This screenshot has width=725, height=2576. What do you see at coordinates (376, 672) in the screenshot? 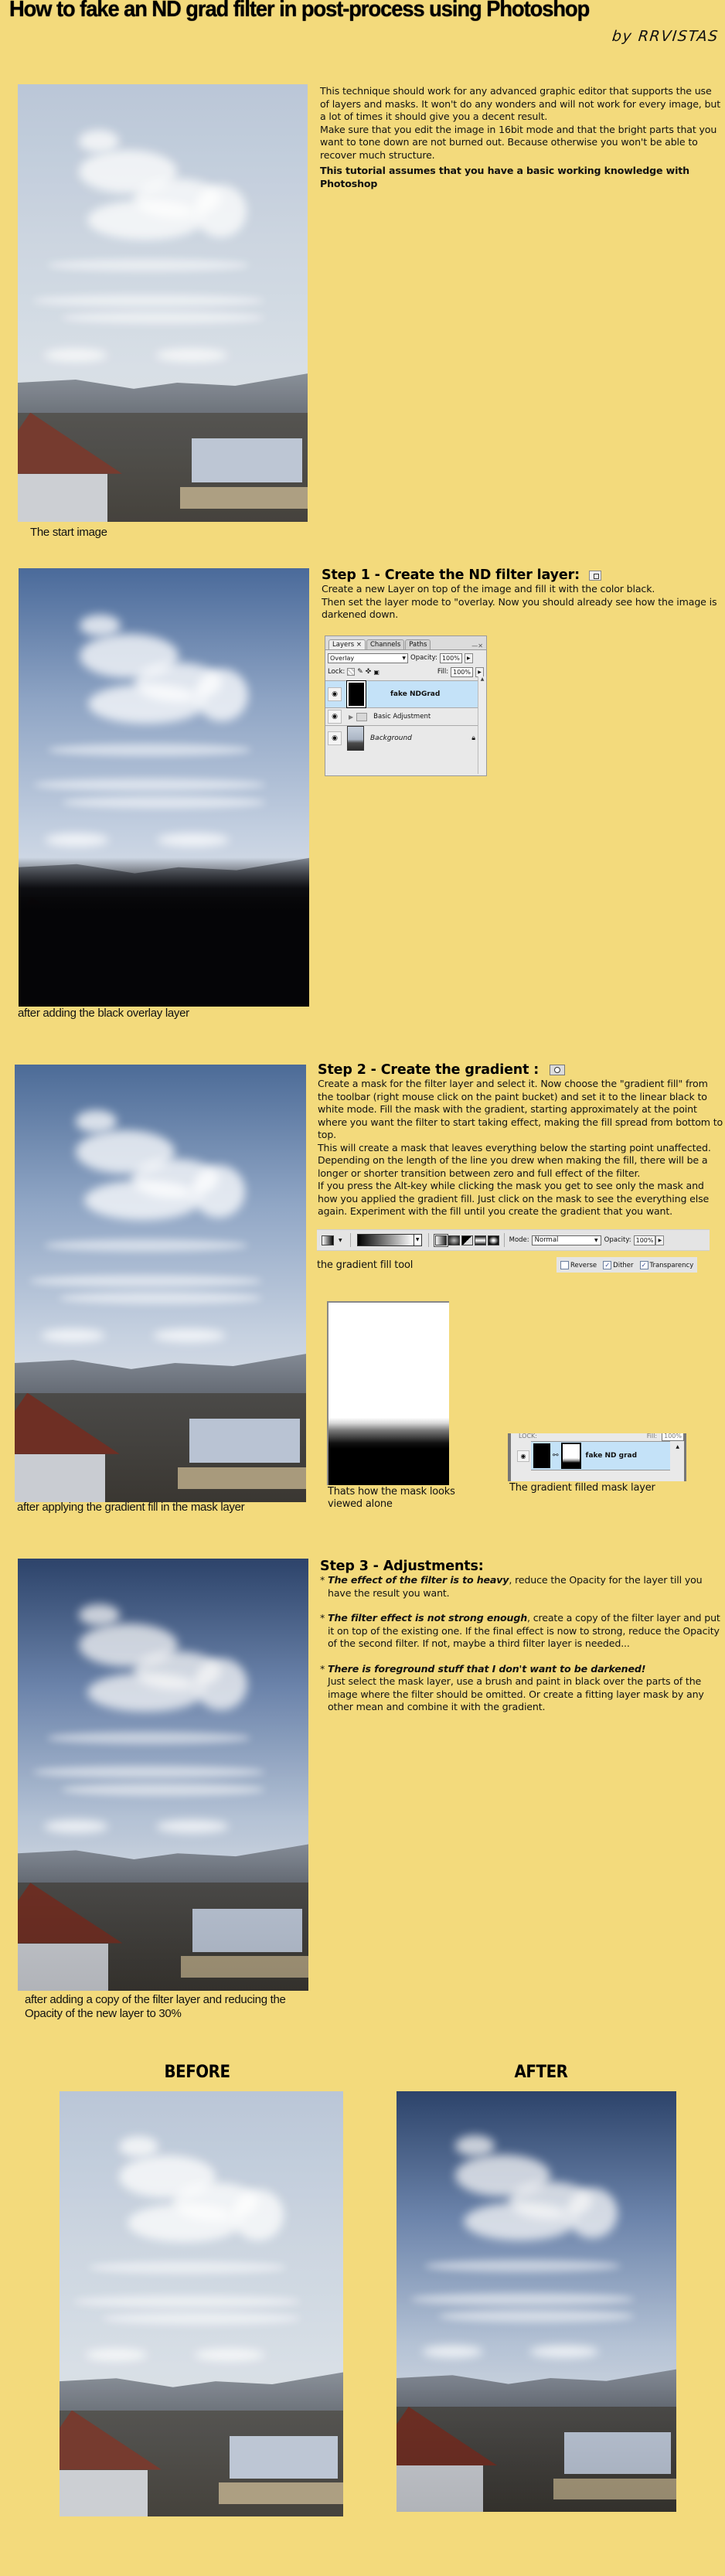
I see `lock-all-icon: ▣` at bounding box center [376, 672].